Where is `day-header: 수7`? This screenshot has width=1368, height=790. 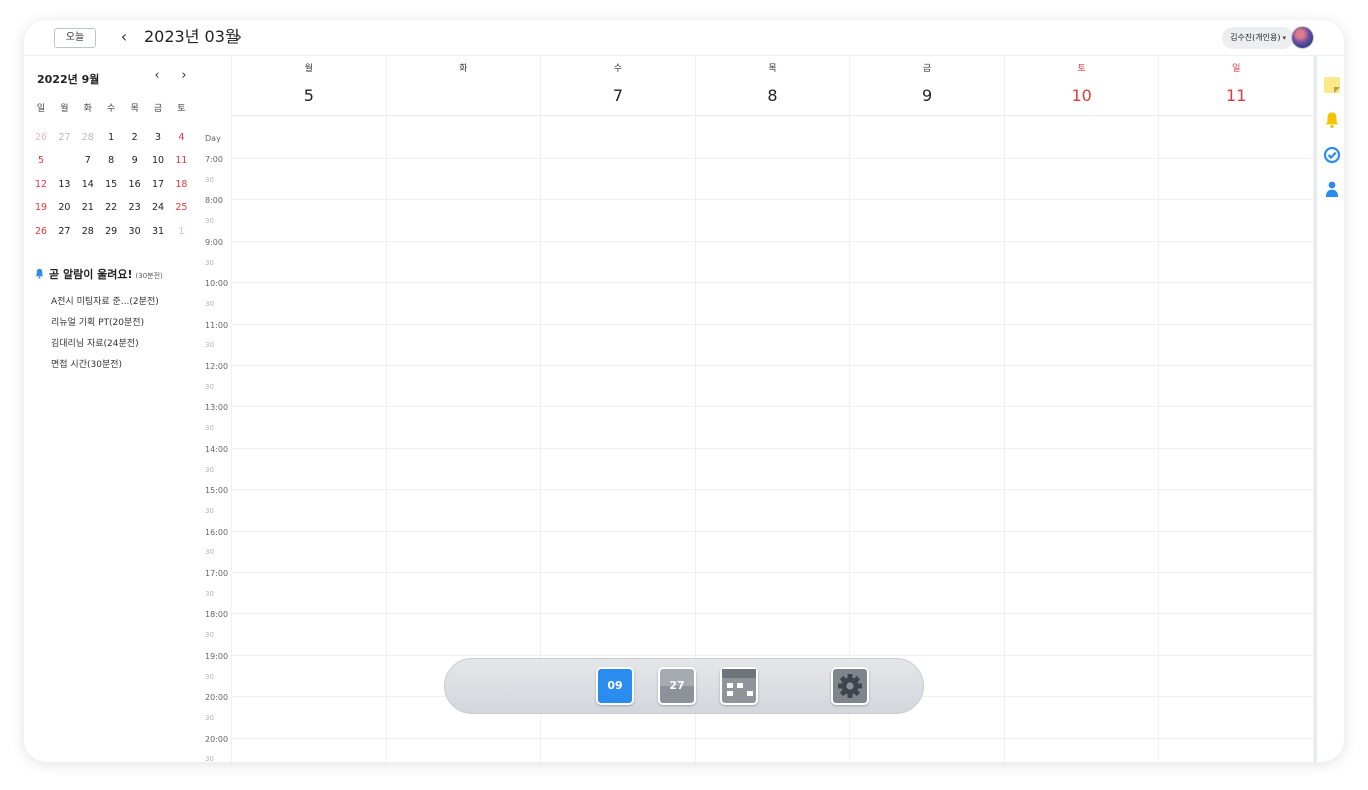 day-header: 수7 is located at coordinates (618, 86).